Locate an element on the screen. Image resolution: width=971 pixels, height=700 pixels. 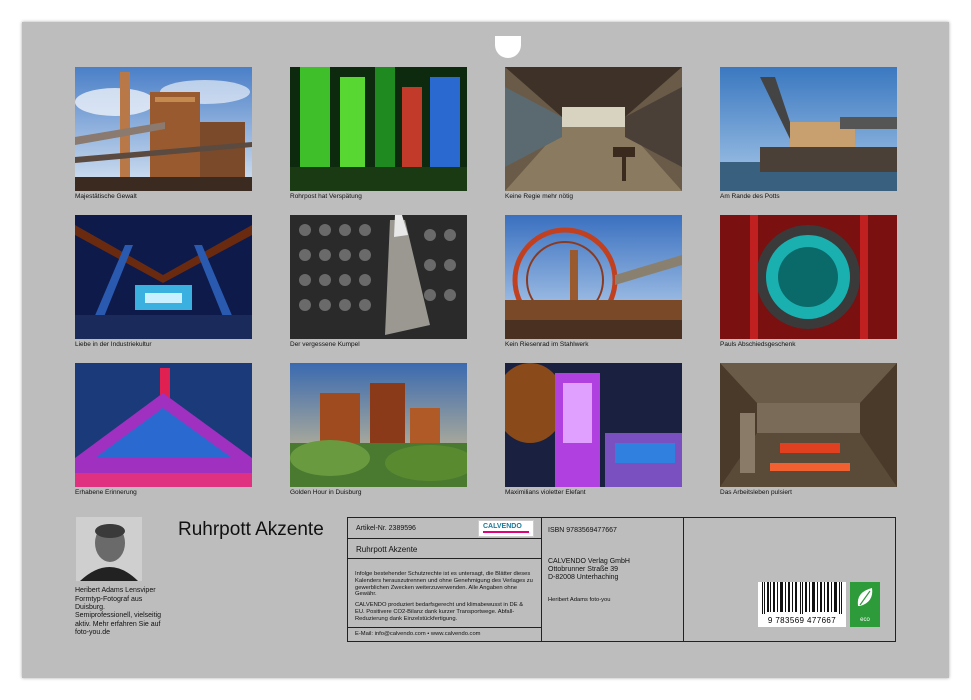
photo-majestaetische-gewalt is located at coordinates (163, 129).